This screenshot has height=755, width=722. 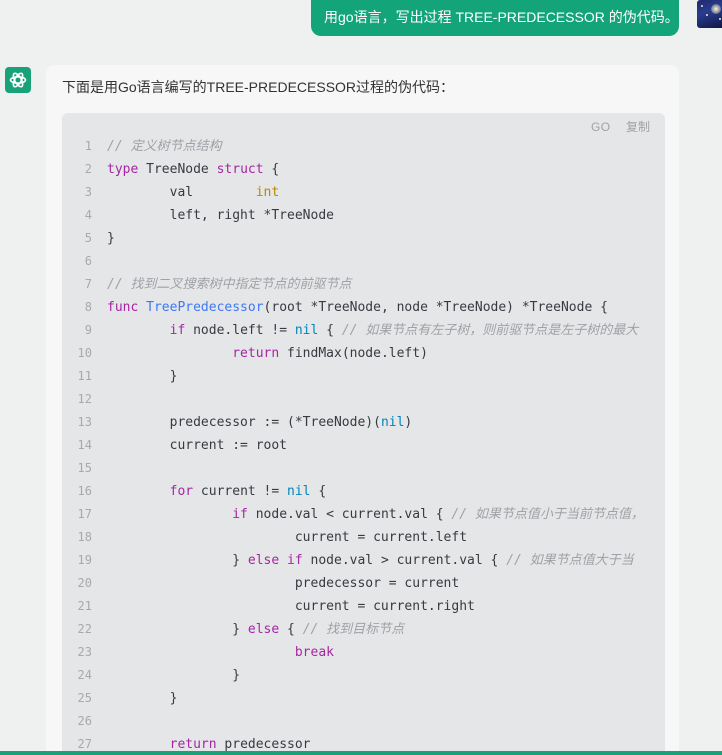 What do you see at coordinates (363, 652) in the screenshot?
I see `code-line: 23 break` at bounding box center [363, 652].